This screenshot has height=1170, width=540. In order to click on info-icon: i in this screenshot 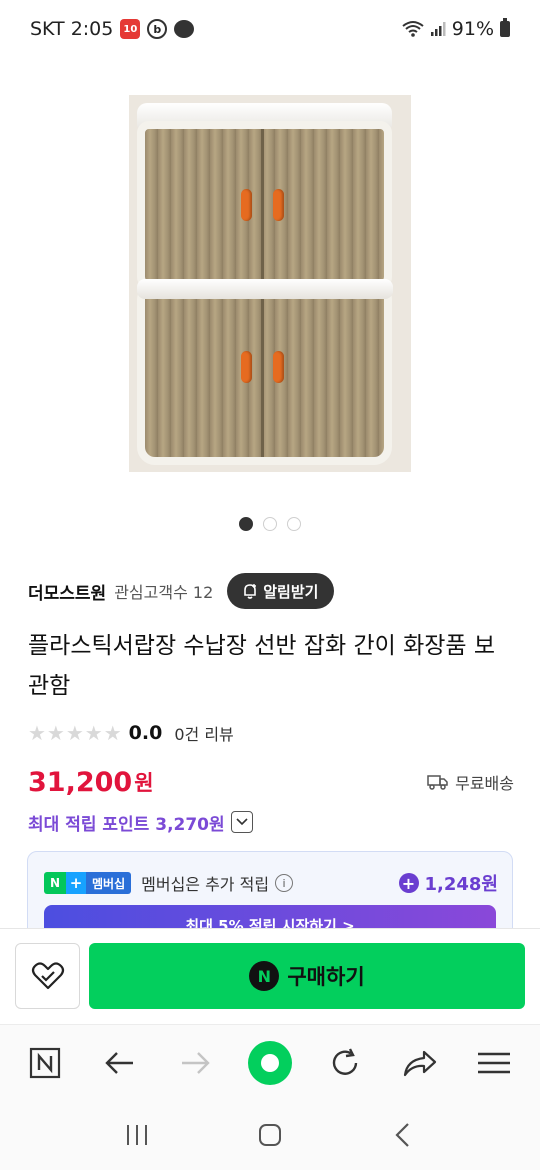, I will do `click(284, 883)`.